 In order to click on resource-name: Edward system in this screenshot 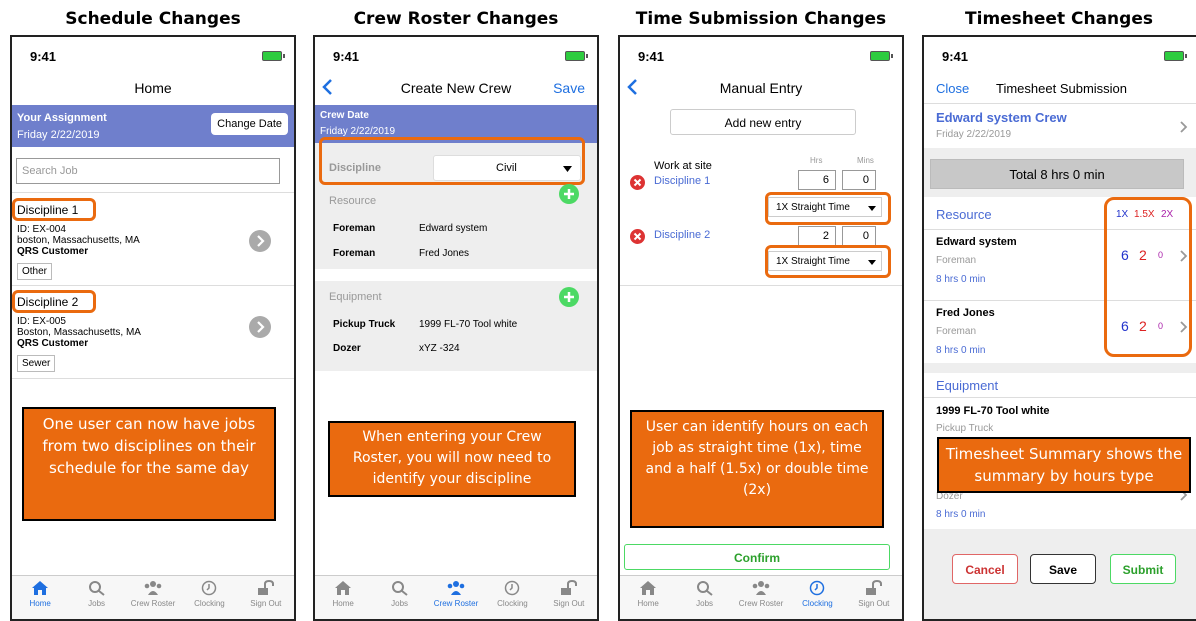, I will do `click(453, 228)`.